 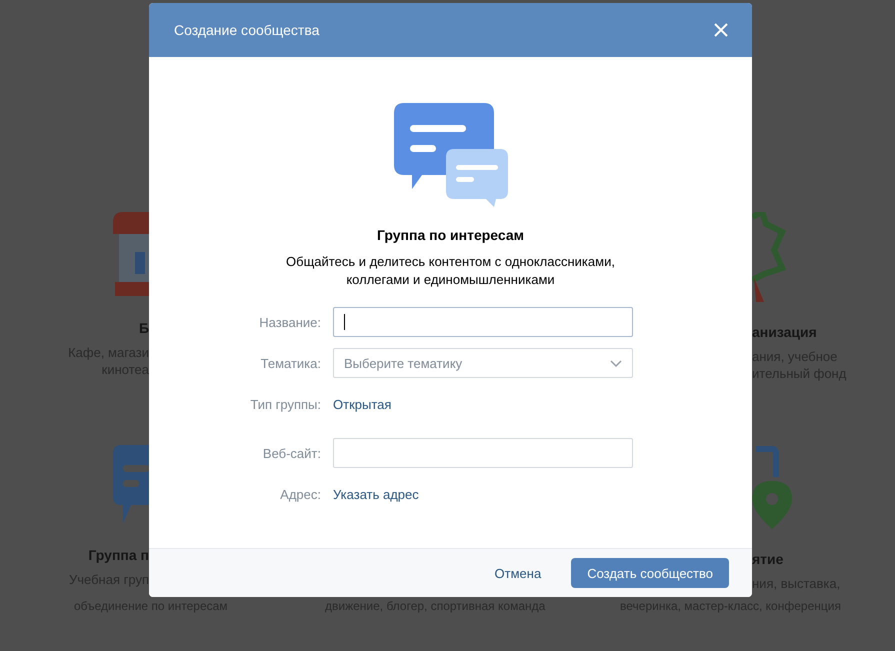 I want to click on create-community-button: Создать сообщество, so click(x=650, y=573).